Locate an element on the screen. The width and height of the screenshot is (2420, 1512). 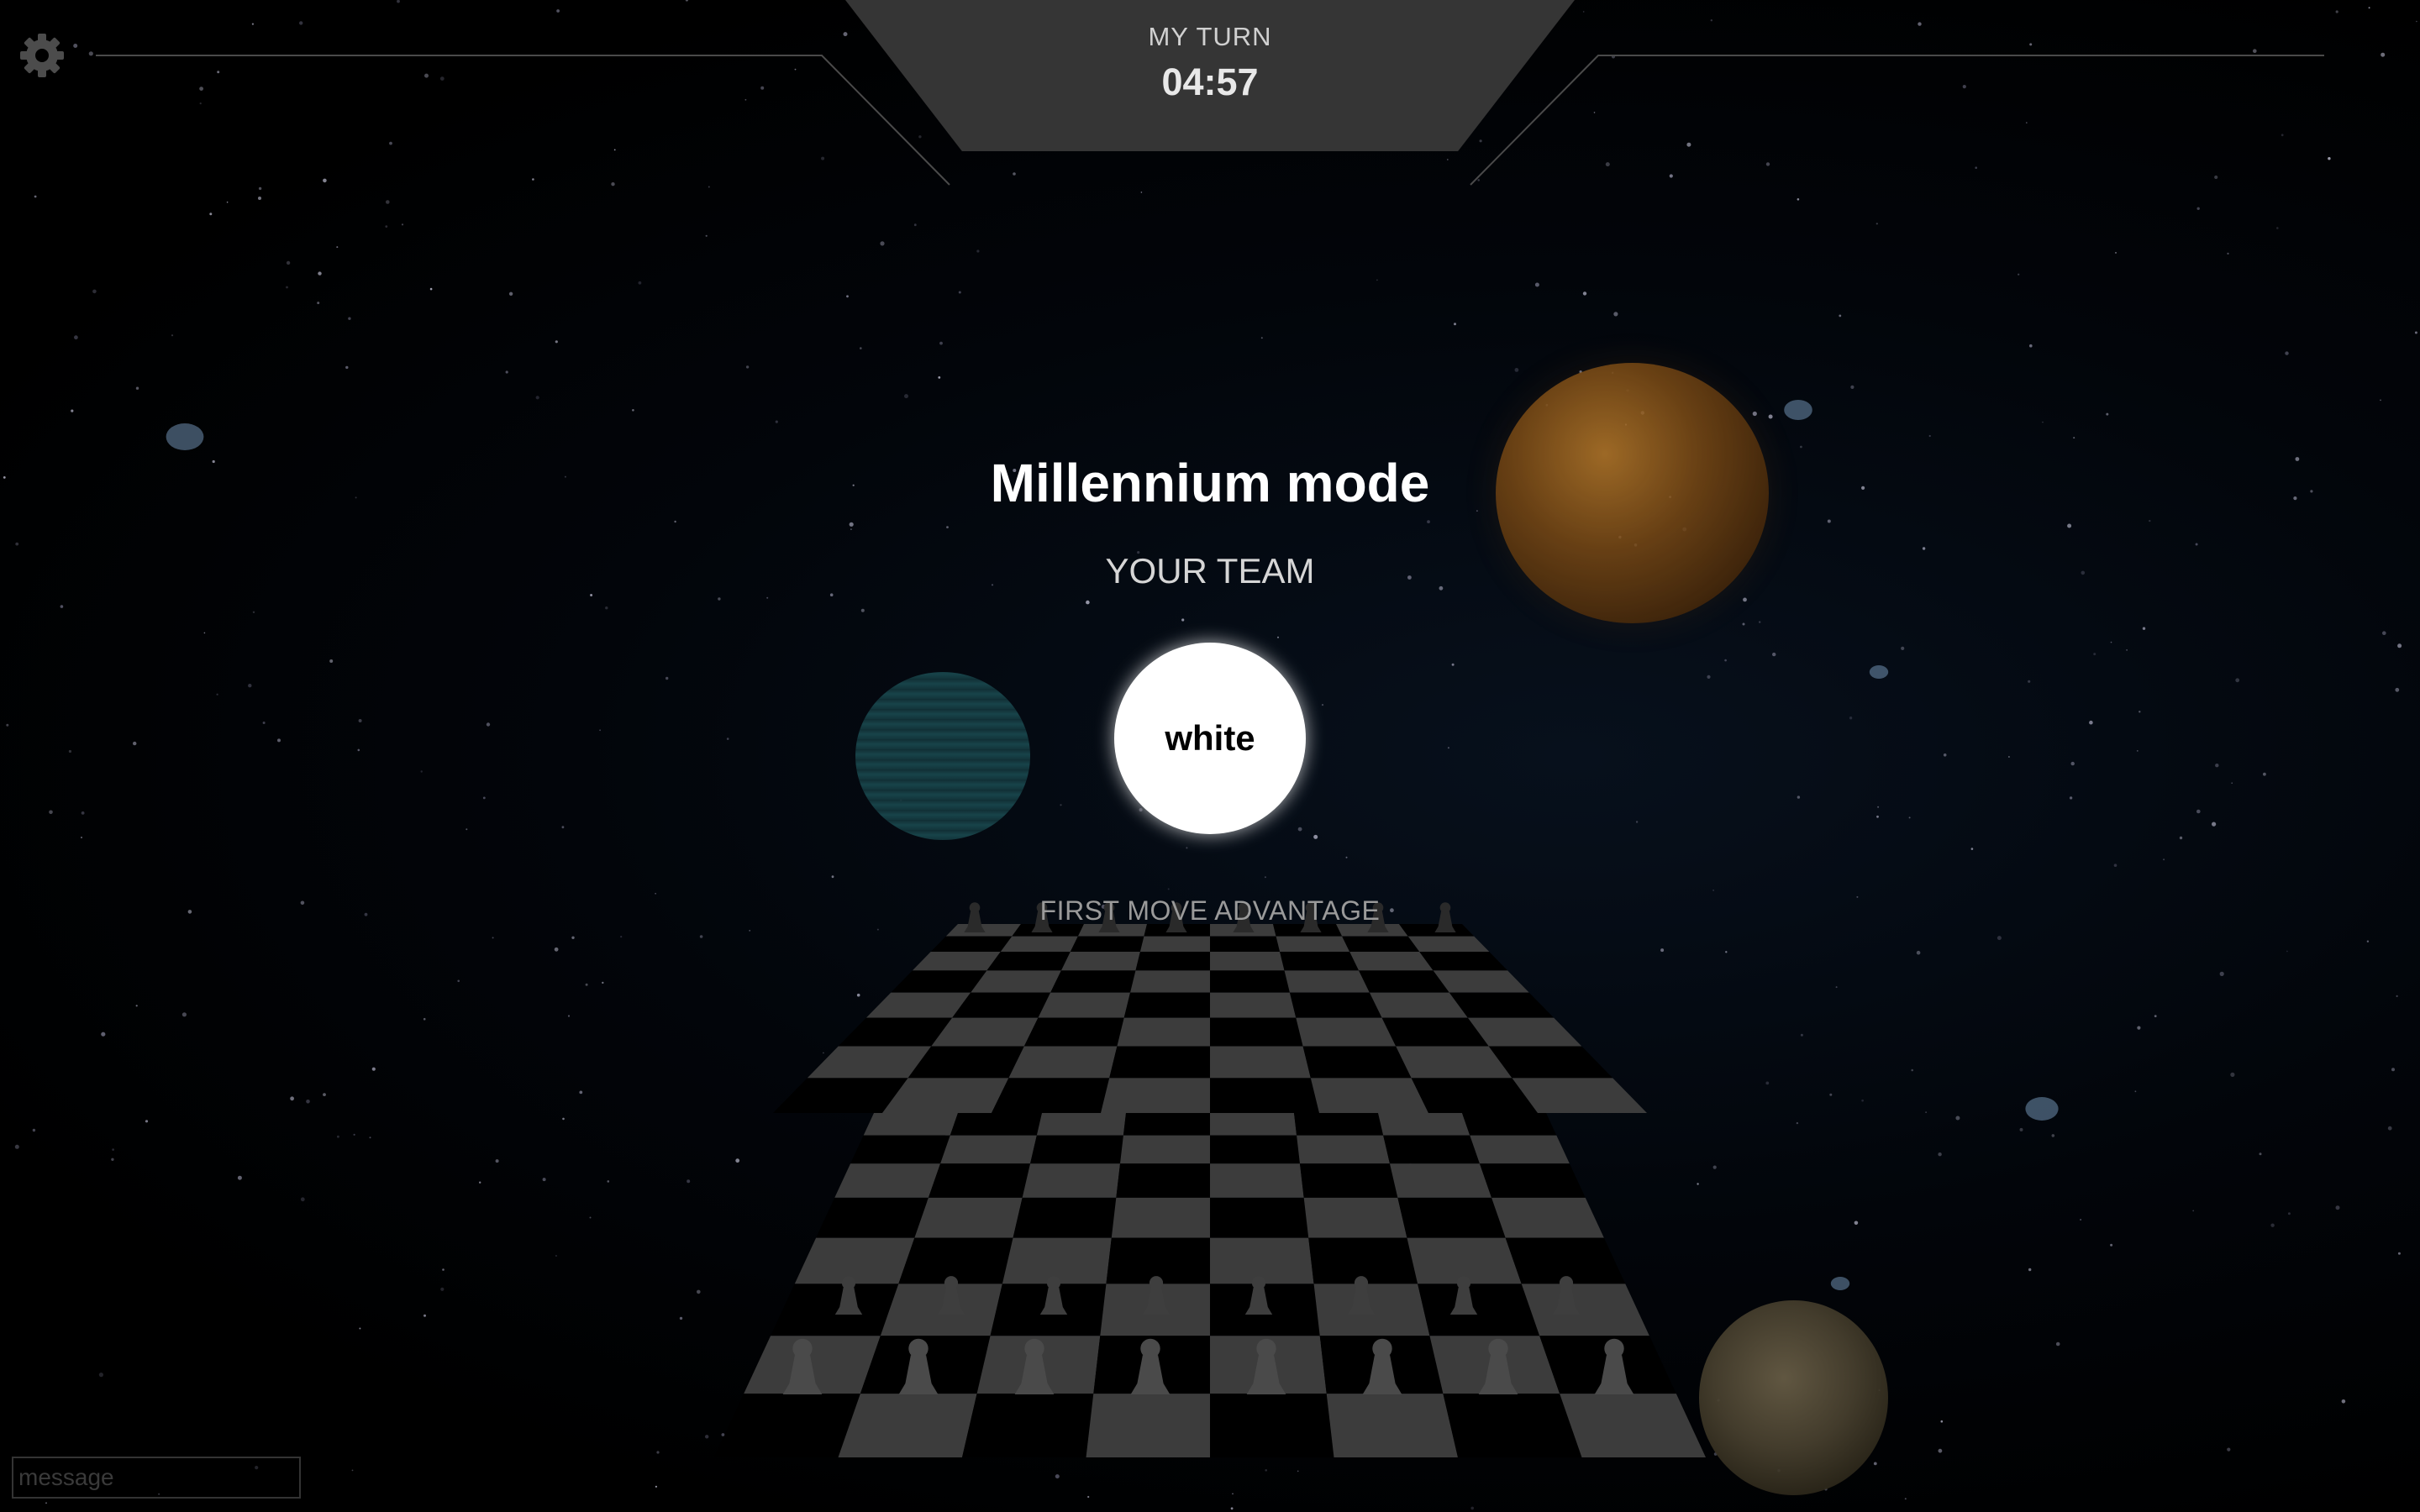
upper-board-layer is located at coordinates (1210, 1018).